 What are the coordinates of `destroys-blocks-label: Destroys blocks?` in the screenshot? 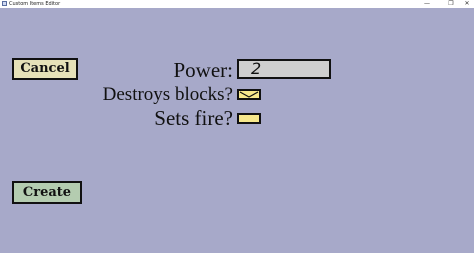 It's located at (167, 94).